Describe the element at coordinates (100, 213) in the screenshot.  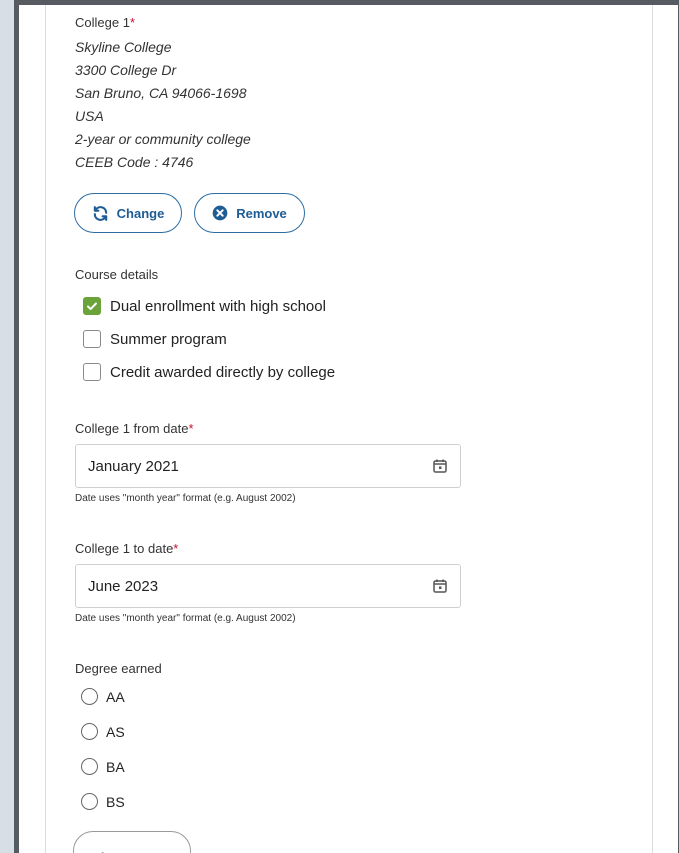
I see `refresh-icon` at that location.